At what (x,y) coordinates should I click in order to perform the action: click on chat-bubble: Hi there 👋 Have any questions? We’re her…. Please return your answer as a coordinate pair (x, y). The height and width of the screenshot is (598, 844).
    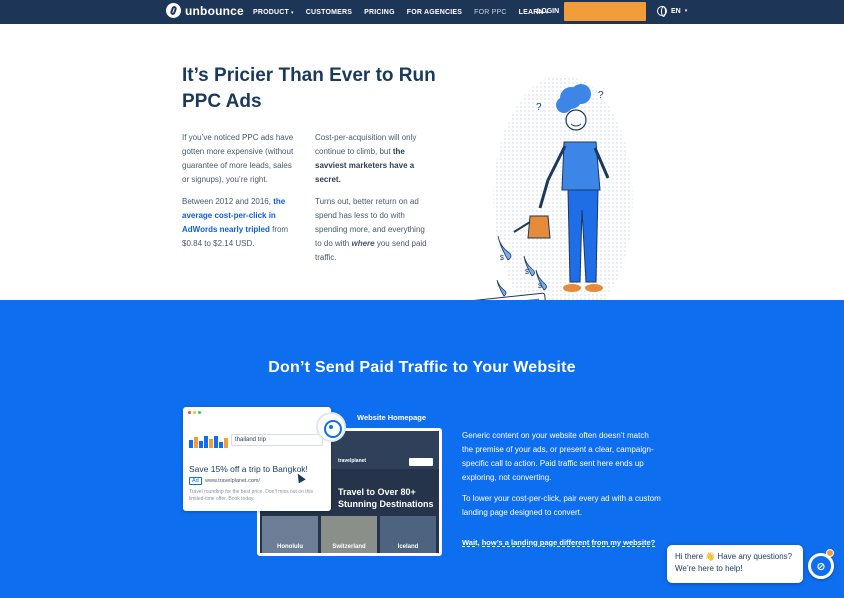
    Looking at the image, I should click on (735, 564).